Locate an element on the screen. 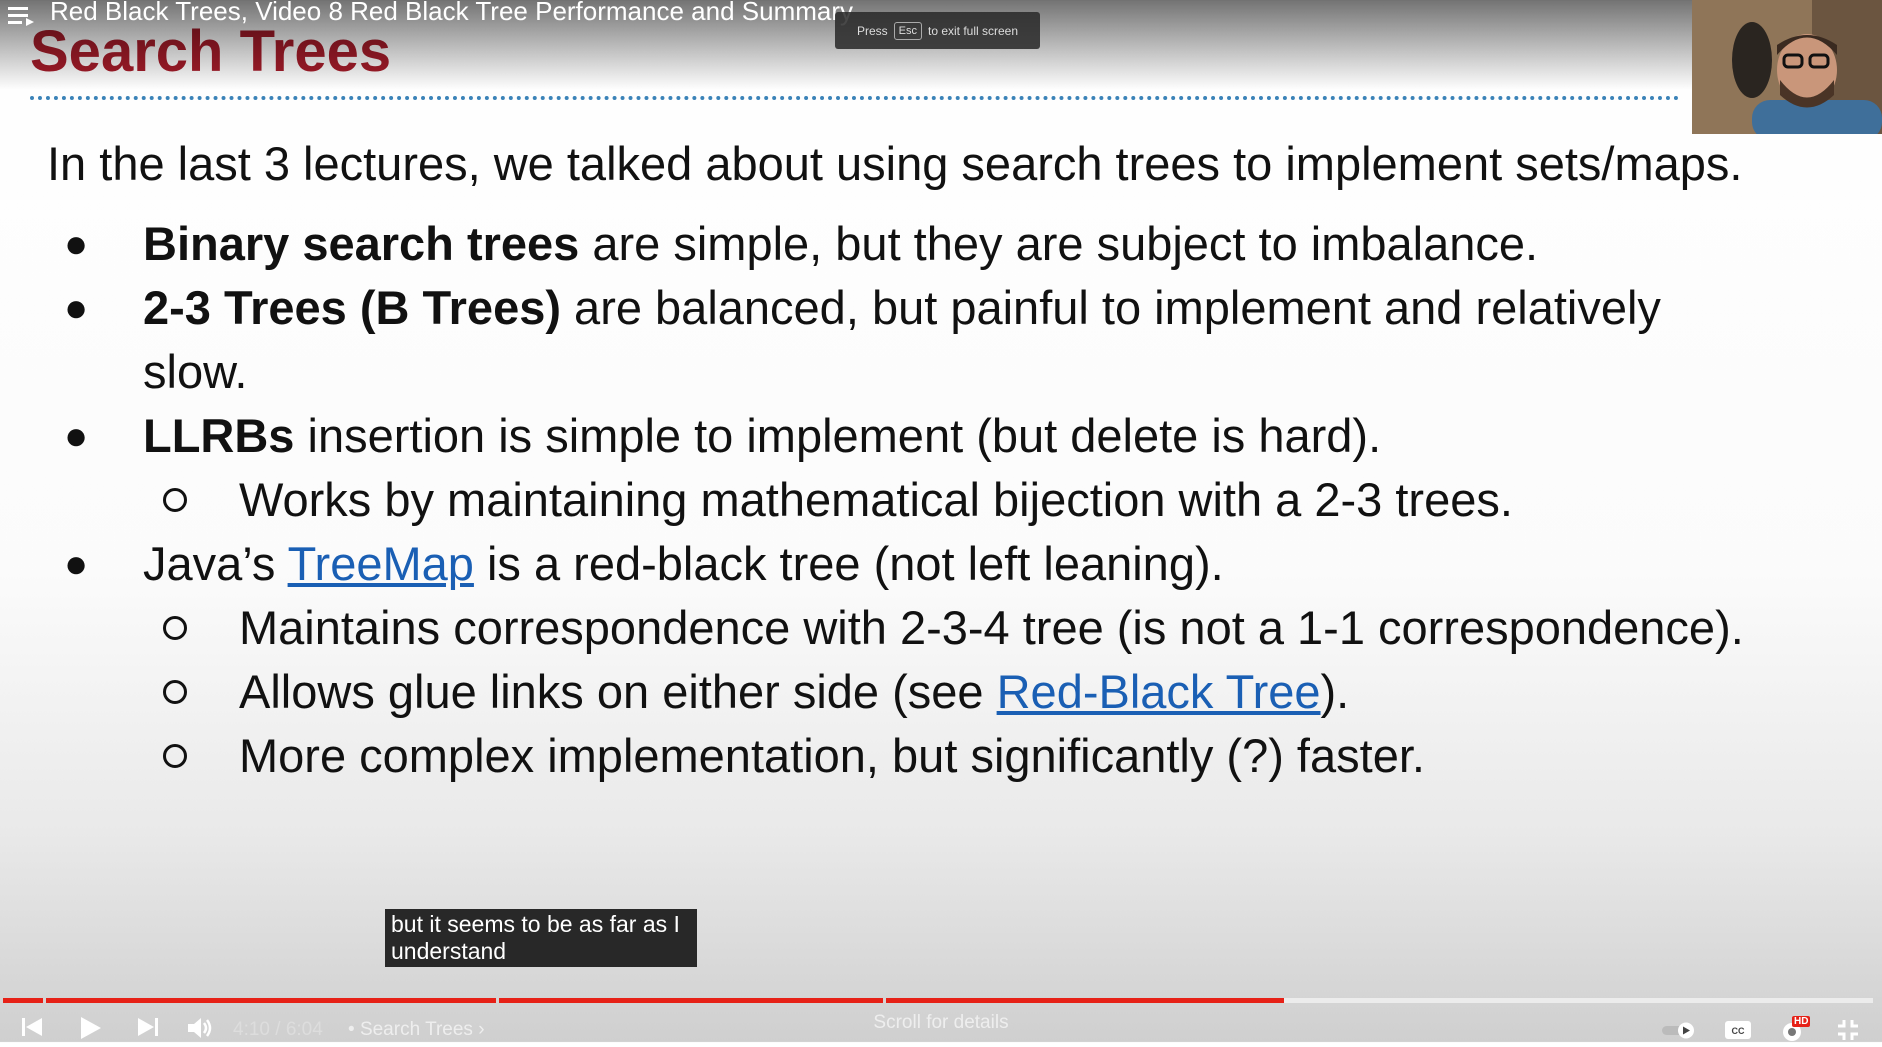 This screenshot has width=1882, height=1047. bullet-bold: 2-3 Trees (B Trees) is located at coordinates (352, 307).